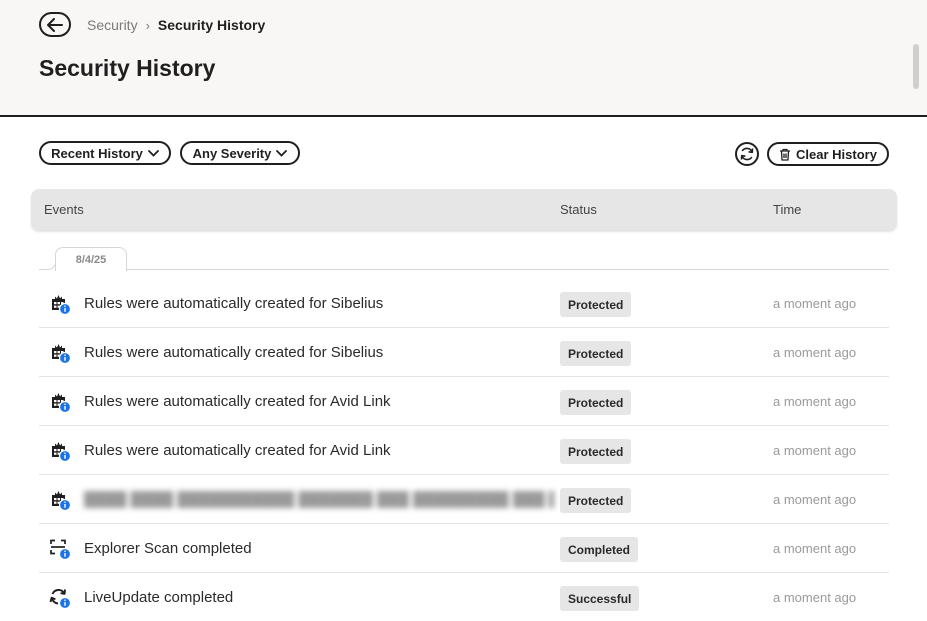  Describe the element at coordinates (60, 549) in the screenshot. I see `scan-info-icon` at that location.